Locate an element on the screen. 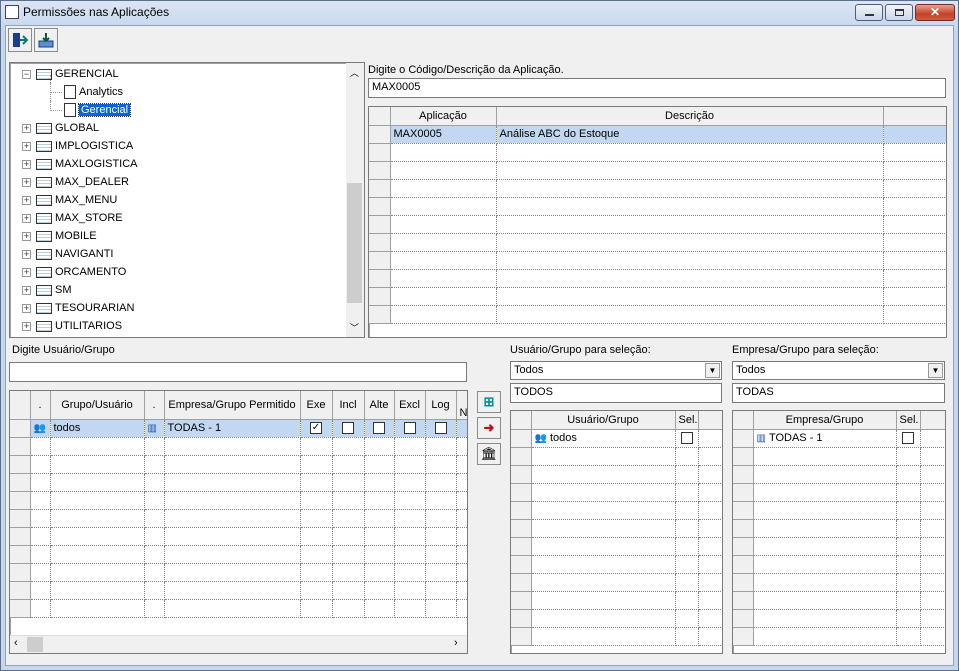  table-row: MAX0005 Análise ABC do Estoque is located at coordinates (657, 134).